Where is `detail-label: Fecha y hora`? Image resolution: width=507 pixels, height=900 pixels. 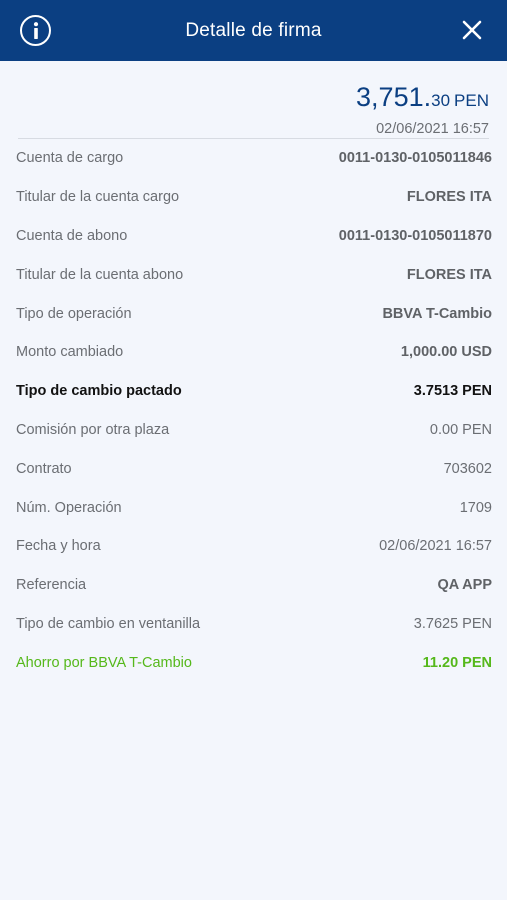 detail-label: Fecha y hora is located at coordinates (58, 546).